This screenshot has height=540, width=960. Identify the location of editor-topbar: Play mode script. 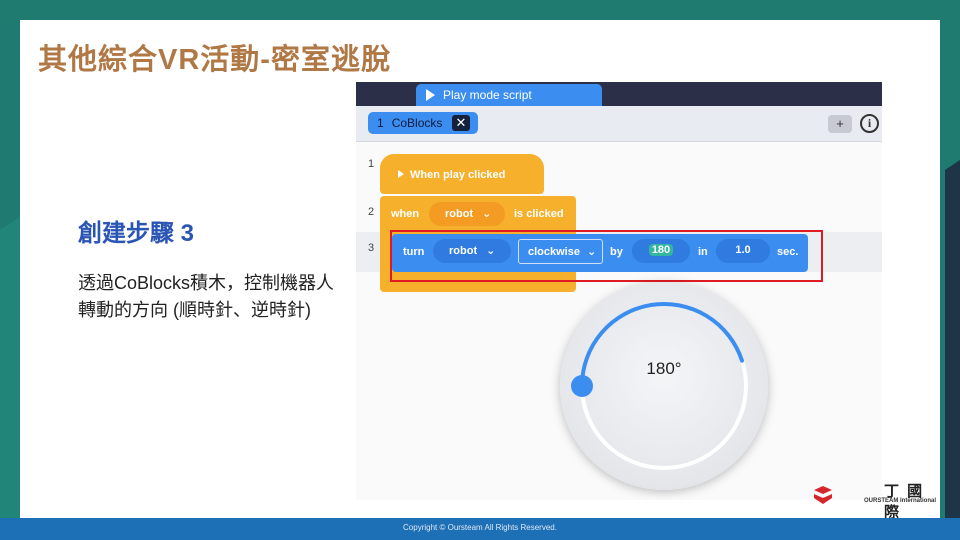
(619, 94).